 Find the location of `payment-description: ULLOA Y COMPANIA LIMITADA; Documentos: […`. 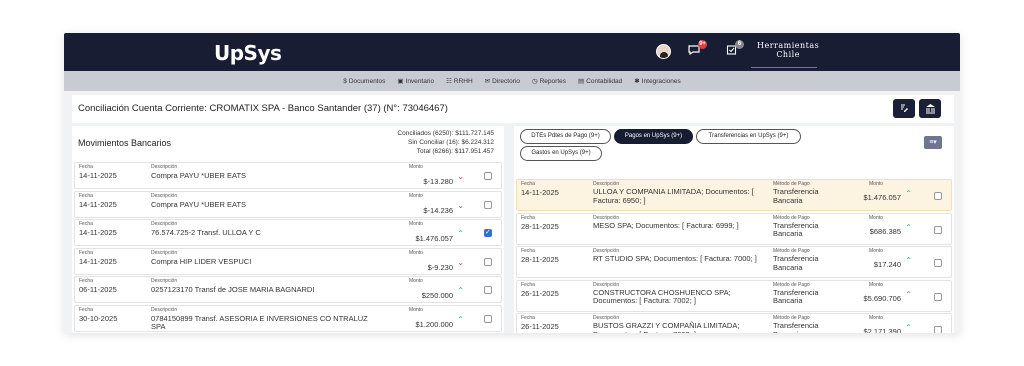

payment-description: ULLOA Y COMPANIA LIMITADA; Documentos: [… is located at coordinates (673, 196).